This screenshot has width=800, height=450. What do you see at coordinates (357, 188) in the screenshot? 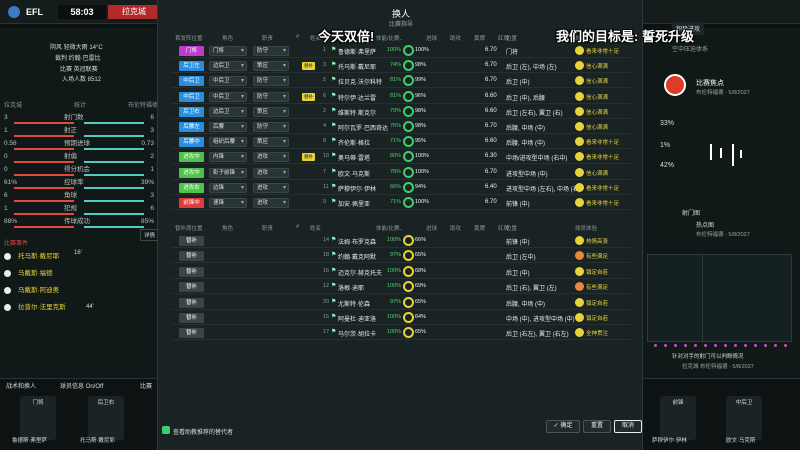
I see `player-name: 萨穆伊尔·伊林` at bounding box center [357, 188].